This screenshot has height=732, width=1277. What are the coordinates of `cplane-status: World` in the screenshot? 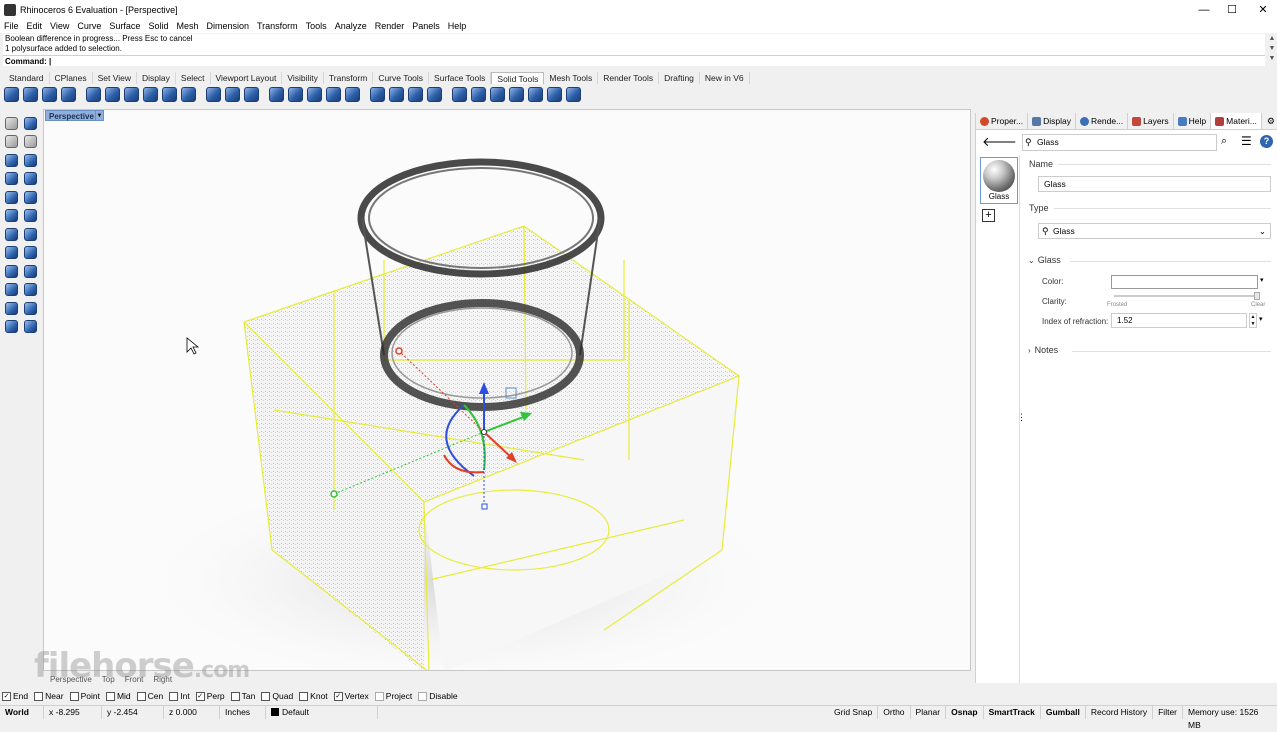 It's located at (22, 712).